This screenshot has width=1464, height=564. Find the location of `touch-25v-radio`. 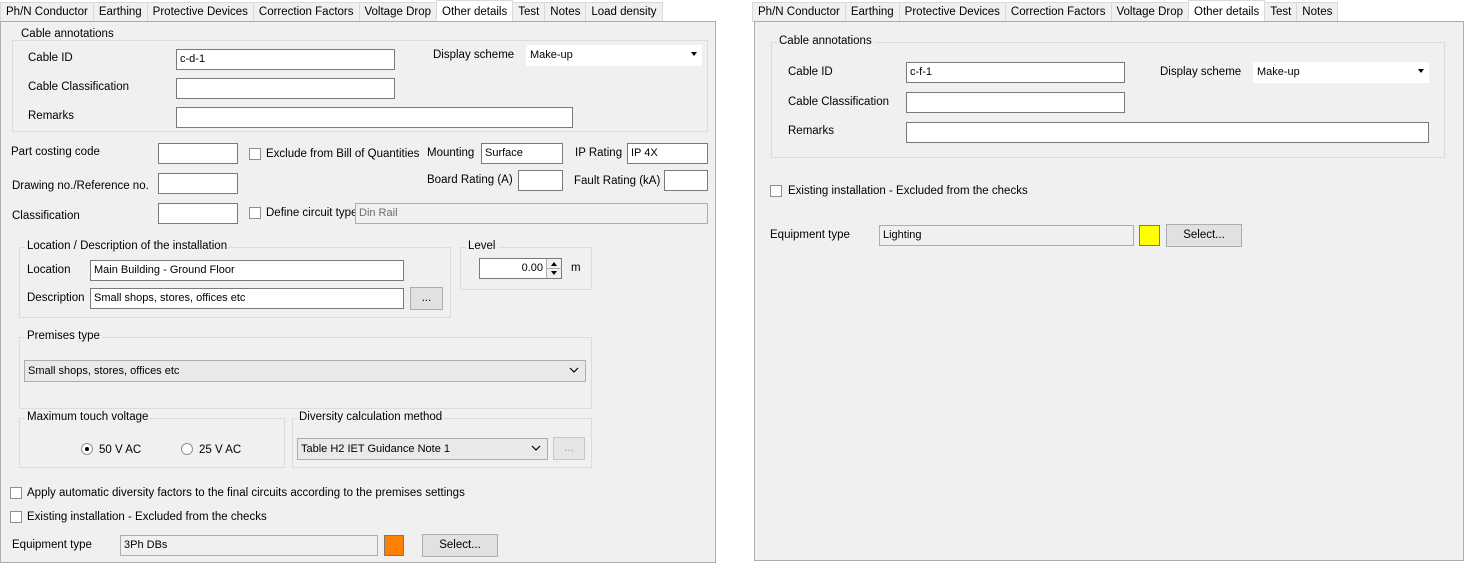

touch-25v-radio is located at coordinates (187, 449).